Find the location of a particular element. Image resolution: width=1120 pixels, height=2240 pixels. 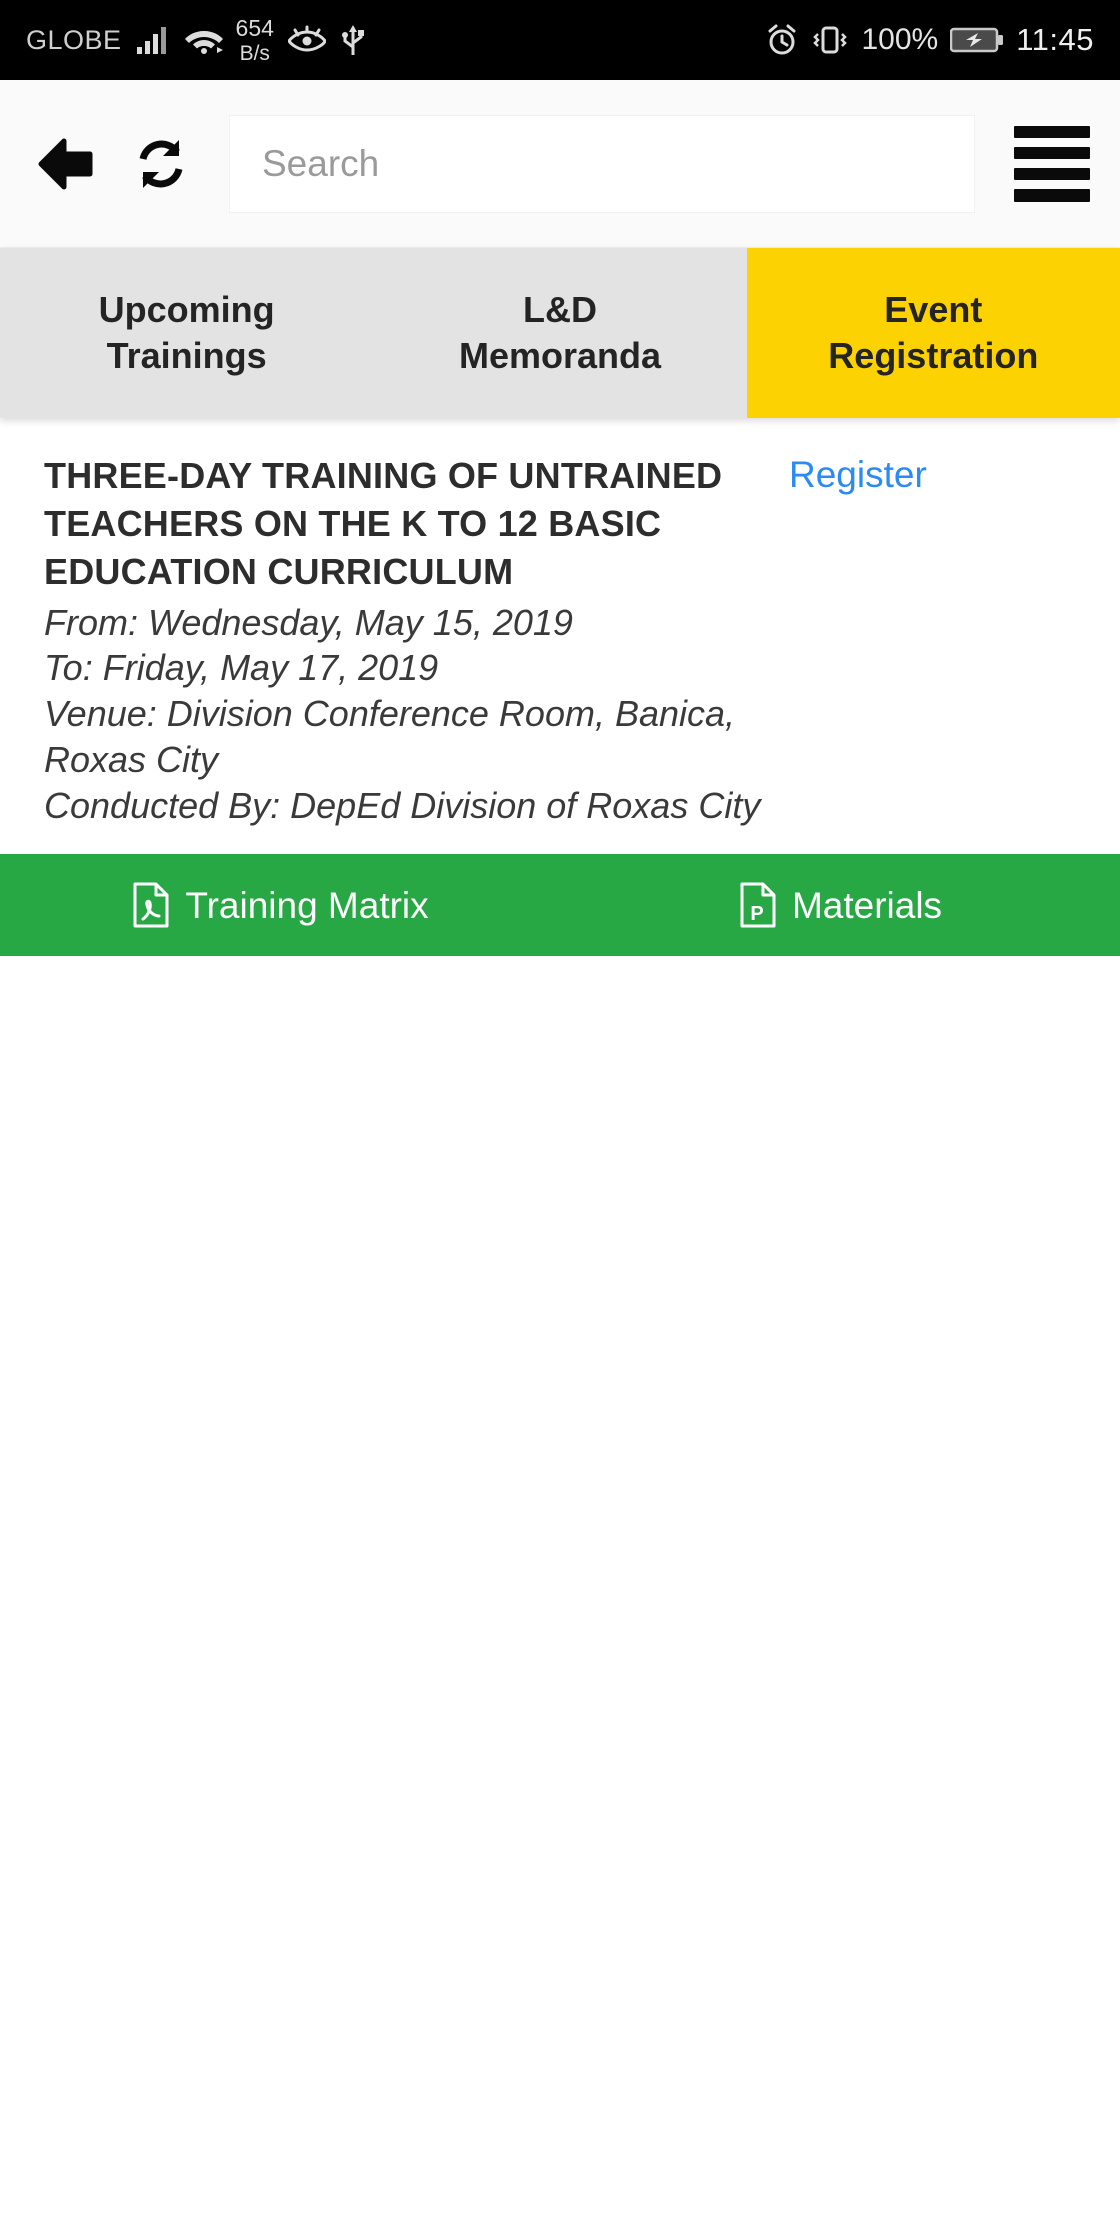

tab-label-line2: Registration is located at coordinates (933, 355).